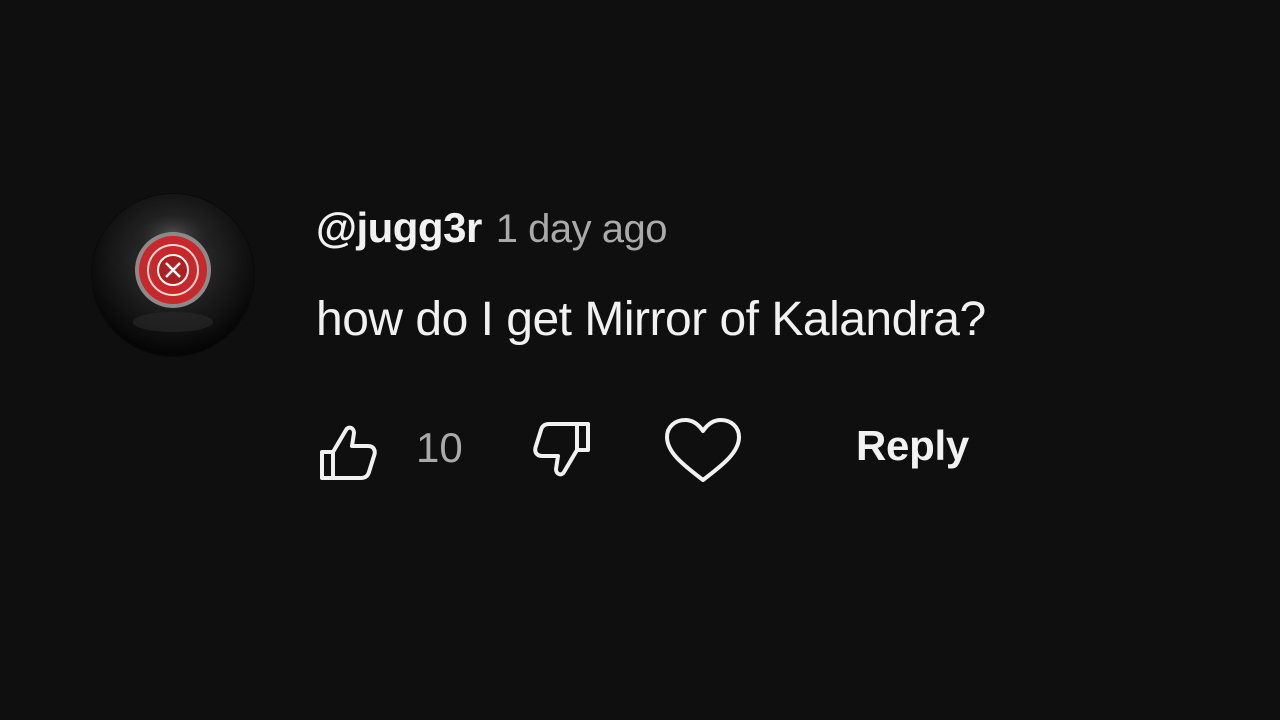 The image size is (1280, 720). What do you see at coordinates (348, 451) in the screenshot?
I see `thumbs-up-icon` at bounding box center [348, 451].